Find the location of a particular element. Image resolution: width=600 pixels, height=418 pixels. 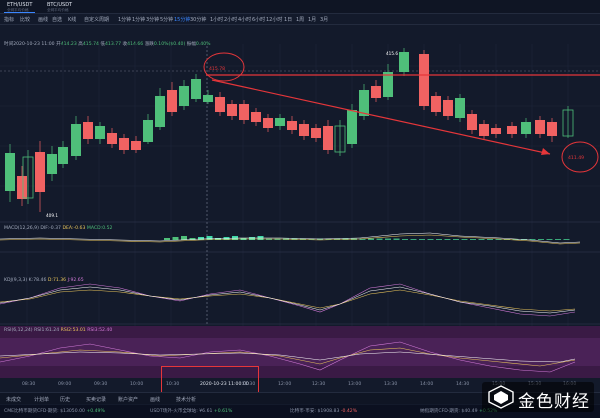

toolbar-item-1: 比较 is located at coordinates (25, 19).